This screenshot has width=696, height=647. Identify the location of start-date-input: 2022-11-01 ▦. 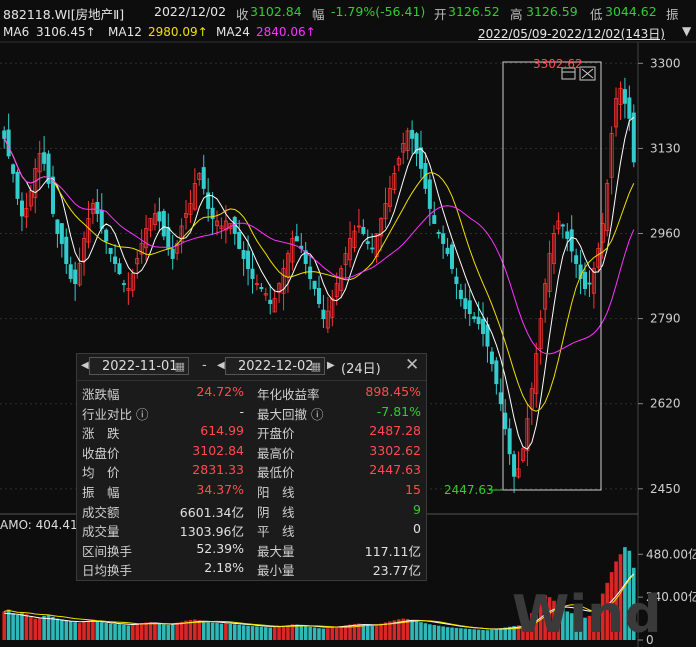
(139, 366).